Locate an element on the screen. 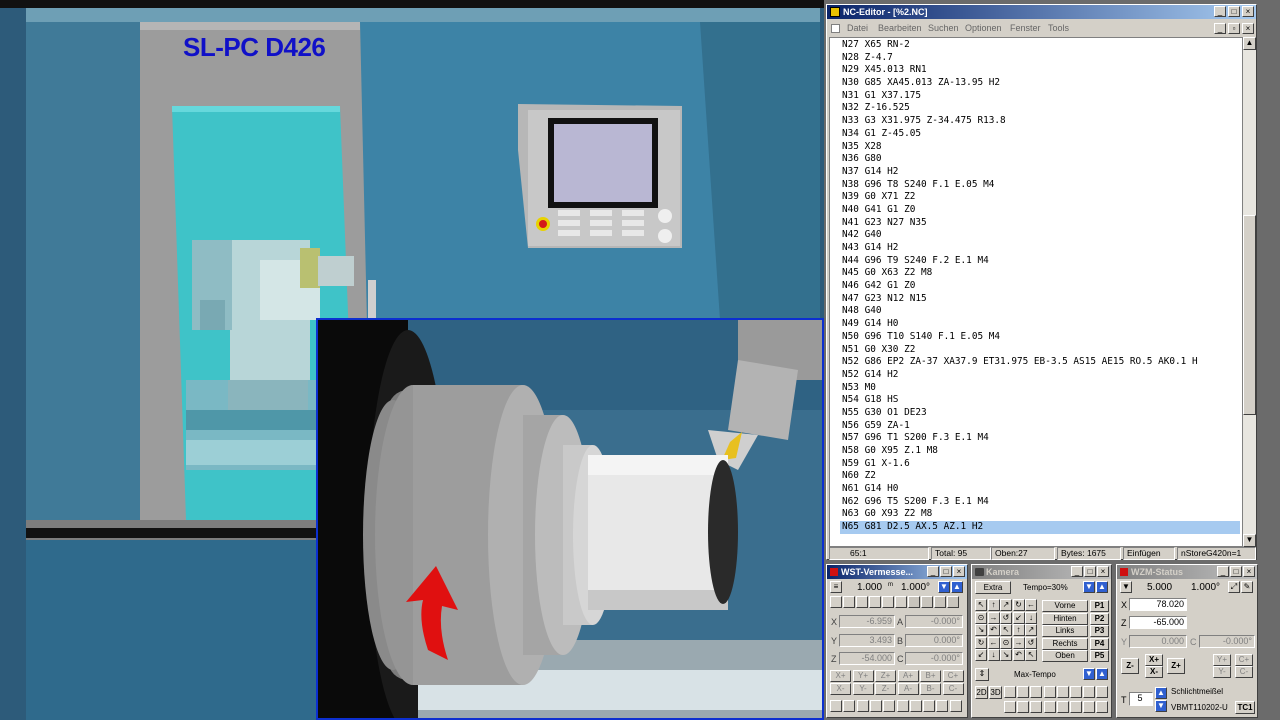 The image size is (1280, 720). code-line: N34 G1 Z-45.05 is located at coordinates (1042, 134).